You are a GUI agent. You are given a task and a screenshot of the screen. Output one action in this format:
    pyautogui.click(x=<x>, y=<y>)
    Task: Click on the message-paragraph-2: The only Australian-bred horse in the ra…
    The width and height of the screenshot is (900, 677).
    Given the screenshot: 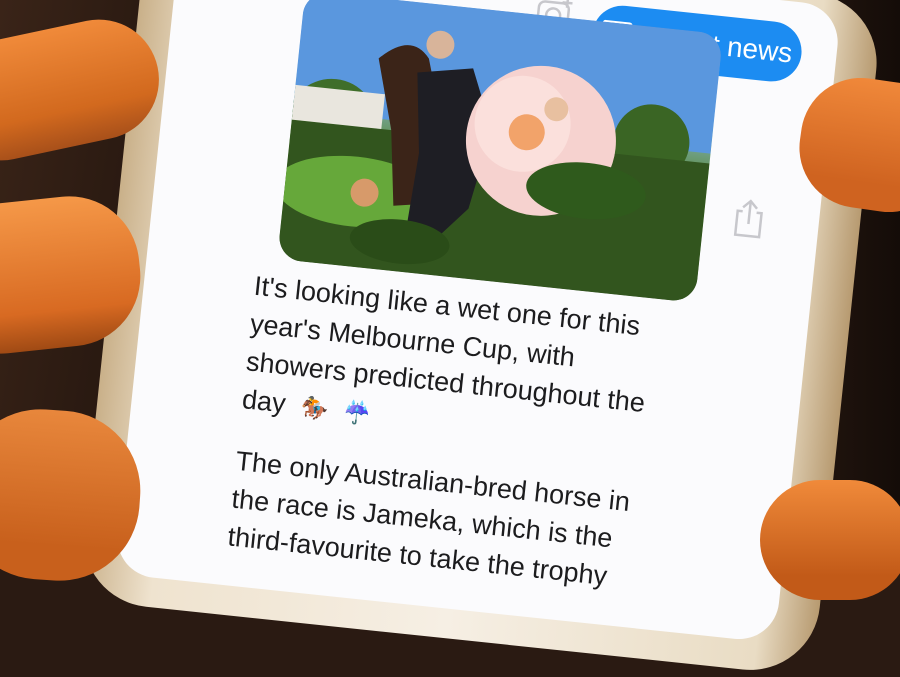 What is the action you would take?
    pyautogui.click(x=429, y=518)
    